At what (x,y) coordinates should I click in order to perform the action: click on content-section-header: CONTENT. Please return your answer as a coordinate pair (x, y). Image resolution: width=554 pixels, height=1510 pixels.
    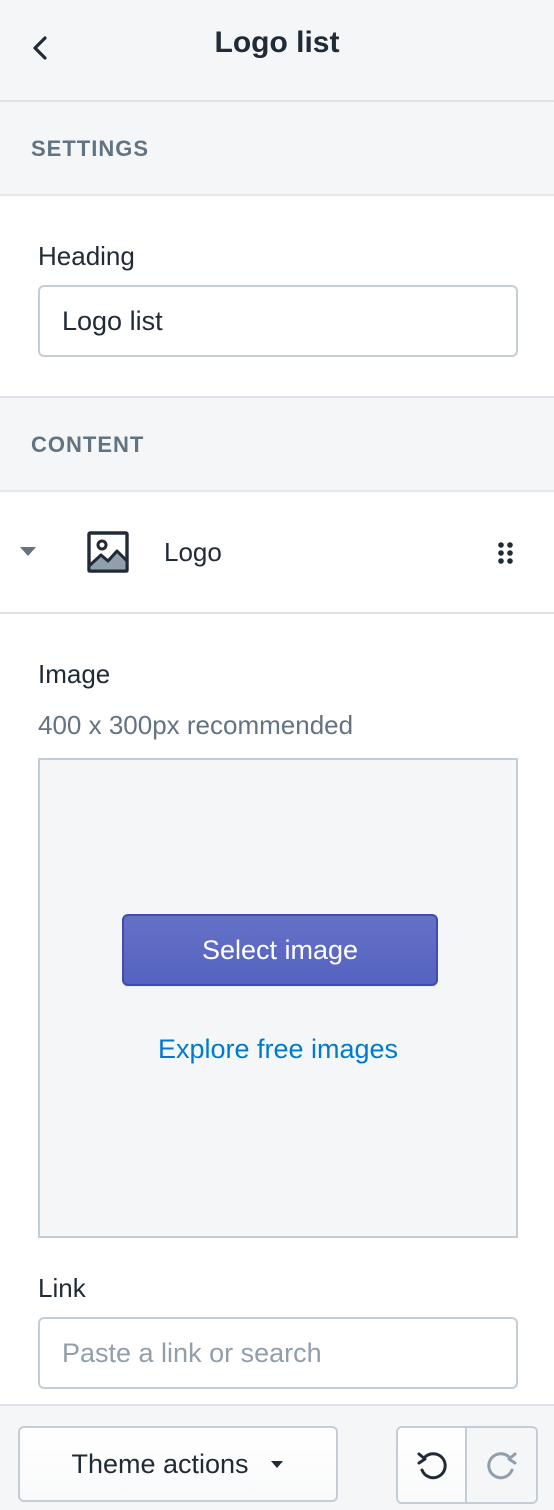
    Looking at the image, I should click on (277, 444).